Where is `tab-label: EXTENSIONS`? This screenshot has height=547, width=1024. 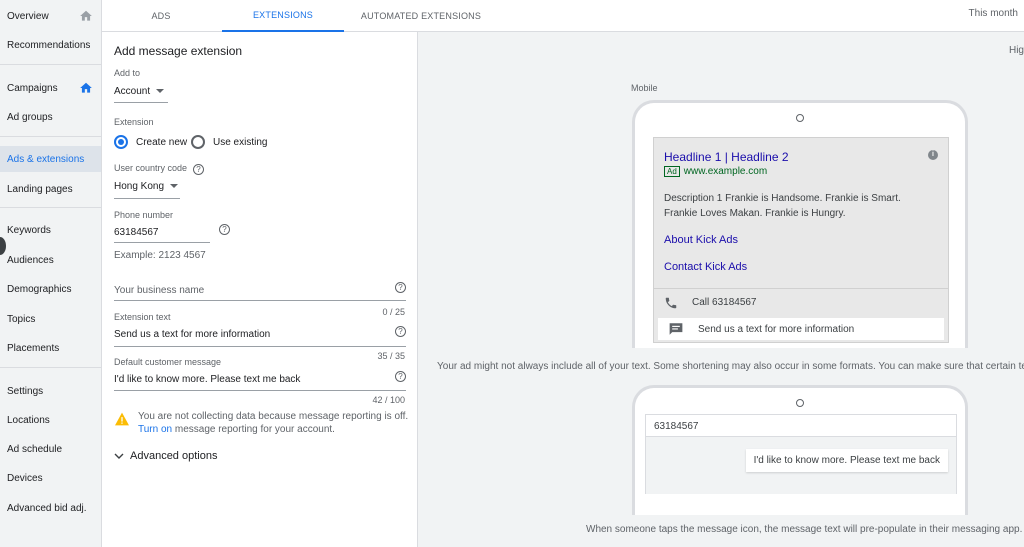
tab-label: EXTENSIONS is located at coordinates (282, 15).